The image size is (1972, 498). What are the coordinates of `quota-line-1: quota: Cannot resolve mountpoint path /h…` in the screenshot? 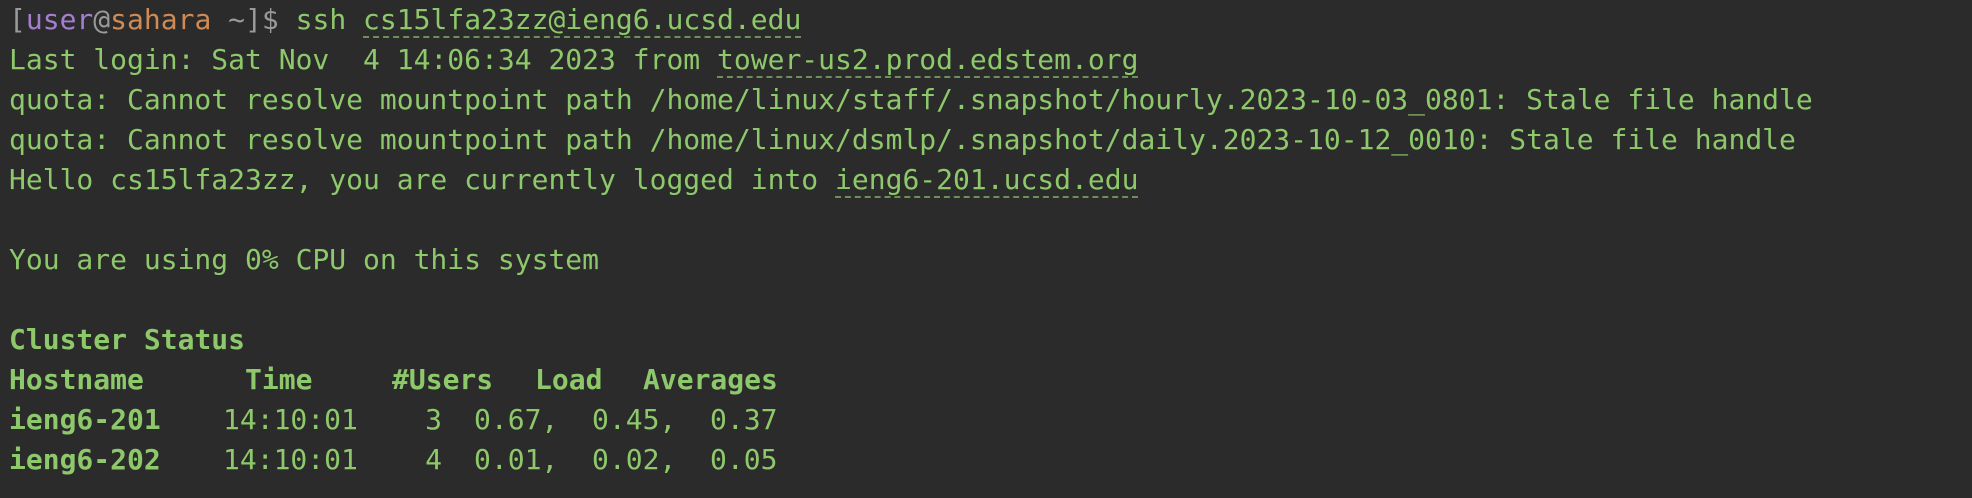 It's located at (911, 99).